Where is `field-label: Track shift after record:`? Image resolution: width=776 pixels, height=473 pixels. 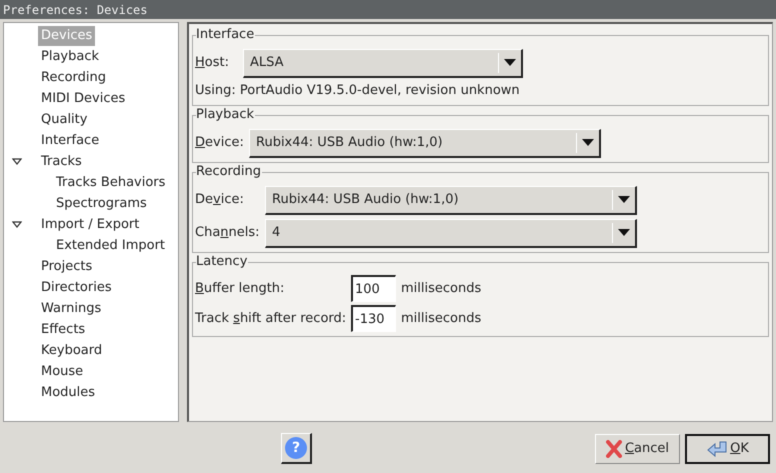
field-label: Track shift after record: is located at coordinates (271, 319).